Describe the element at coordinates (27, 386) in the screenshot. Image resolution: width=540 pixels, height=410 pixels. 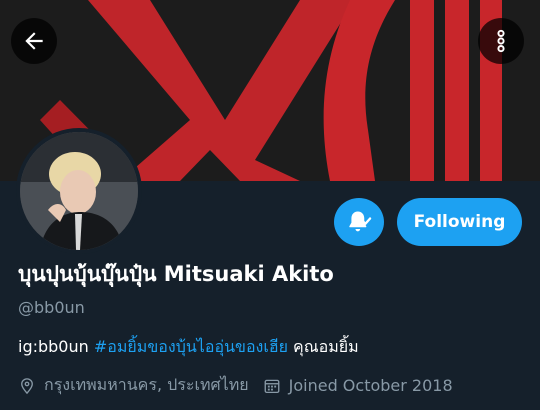
I see `location-pin-icon` at that location.